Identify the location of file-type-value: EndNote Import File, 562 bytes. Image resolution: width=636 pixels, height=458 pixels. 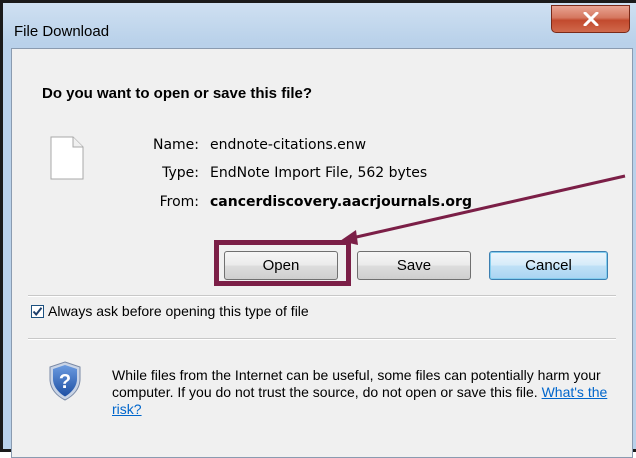
(319, 173).